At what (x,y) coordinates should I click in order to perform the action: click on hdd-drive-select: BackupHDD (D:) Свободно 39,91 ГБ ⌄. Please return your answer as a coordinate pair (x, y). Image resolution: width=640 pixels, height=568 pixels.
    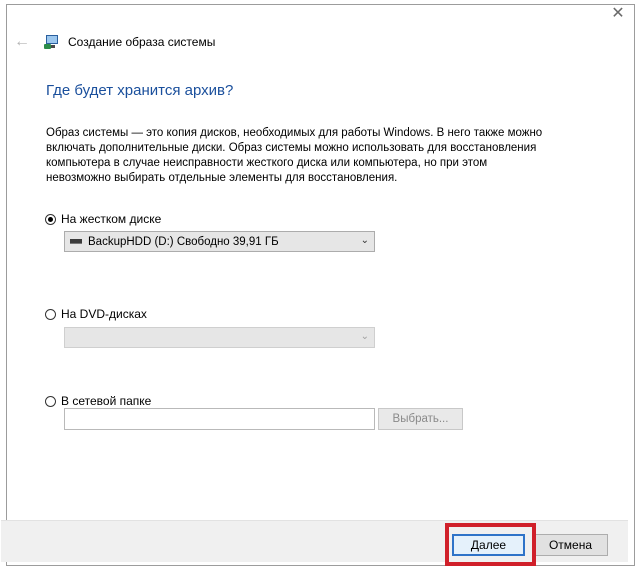
    Looking at the image, I should click on (219, 241).